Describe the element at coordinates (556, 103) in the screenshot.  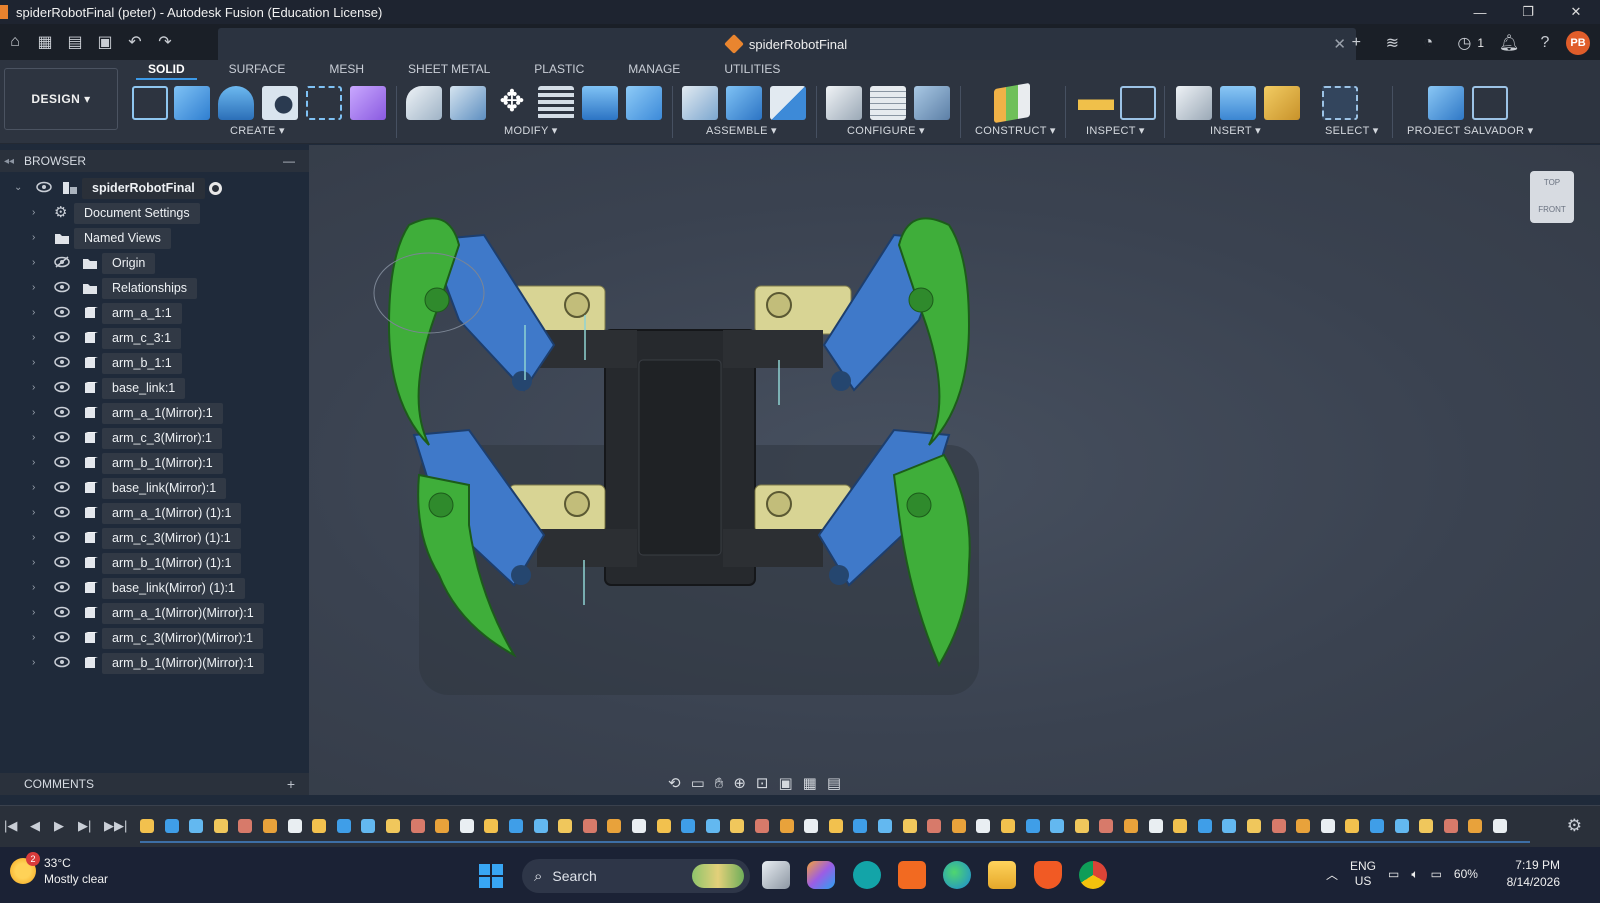
I see `align-icon` at that location.